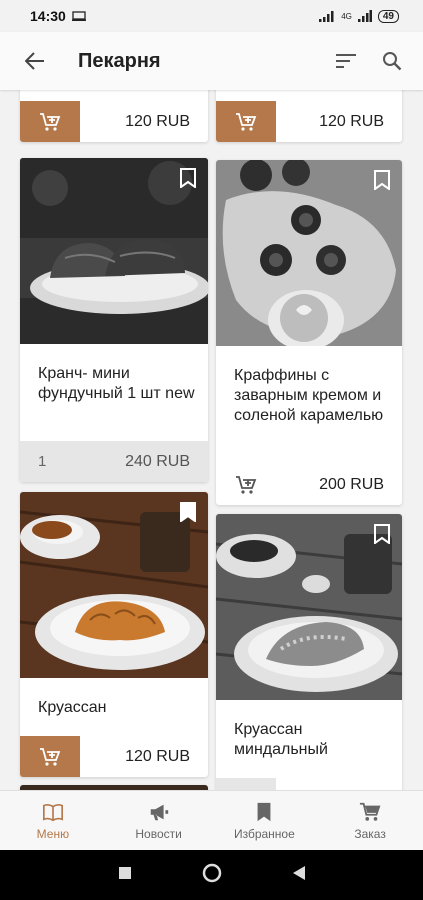  What do you see at coordinates (114, 634) in the screenshot?
I see `product-card: Круассан 120 RUB` at bounding box center [114, 634].